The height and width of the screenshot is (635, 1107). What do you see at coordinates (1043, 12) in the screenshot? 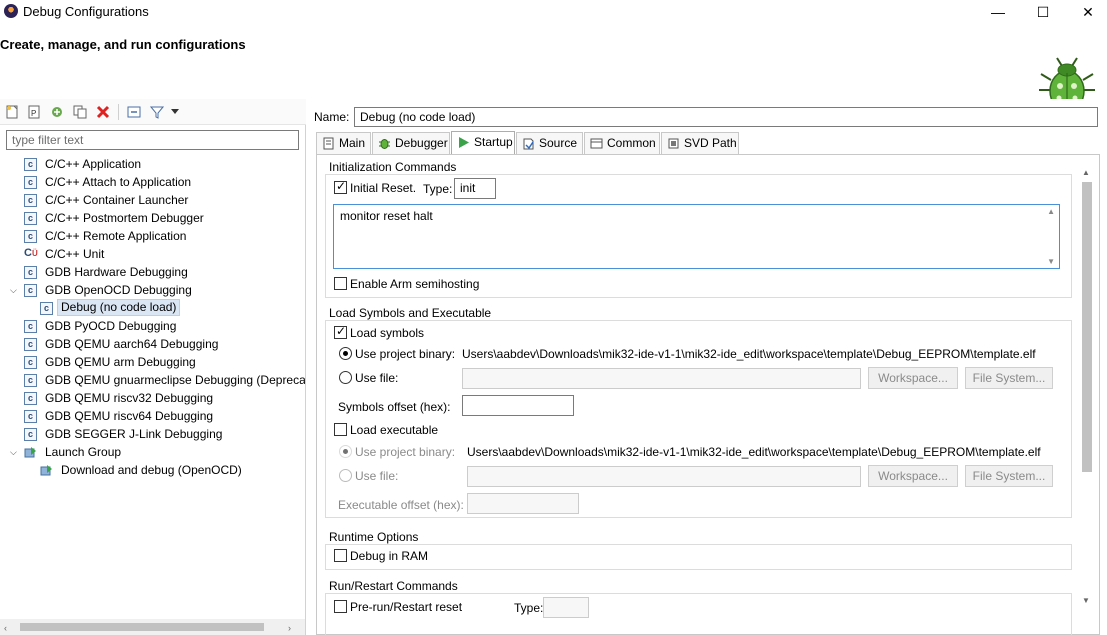
I see `maximize-button: ☐` at bounding box center [1043, 12].